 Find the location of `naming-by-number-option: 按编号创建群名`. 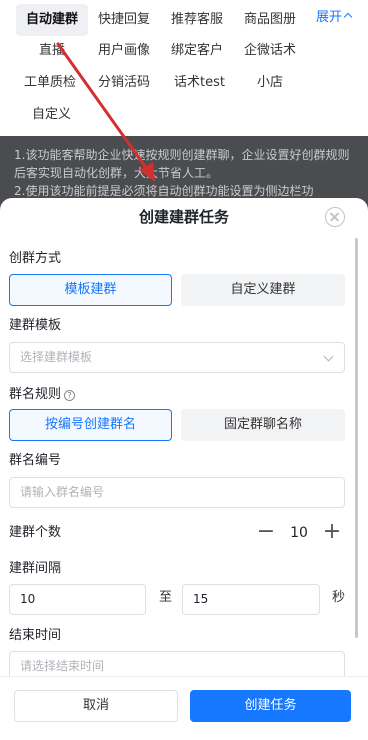

naming-by-number-option: 按编号创建群名 is located at coordinates (90, 425).